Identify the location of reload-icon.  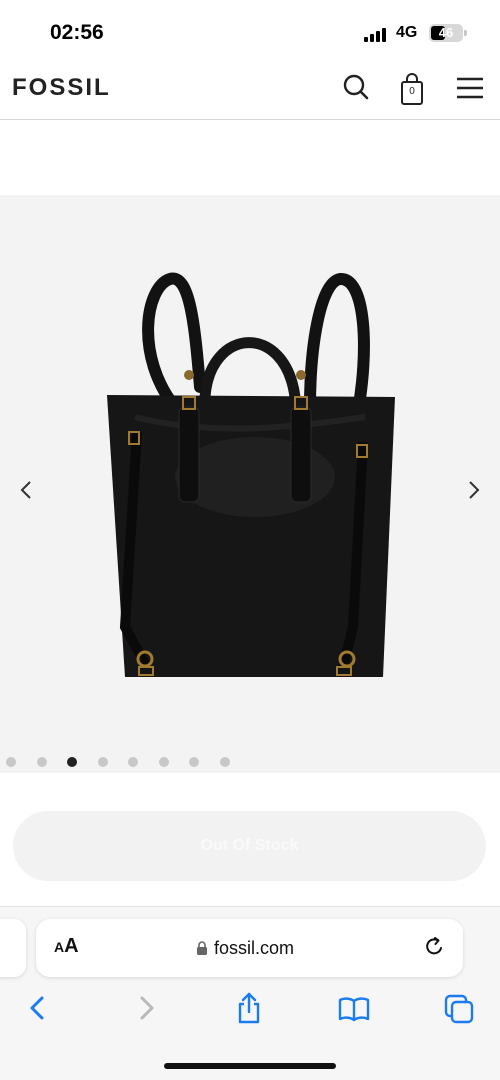
(434, 946).